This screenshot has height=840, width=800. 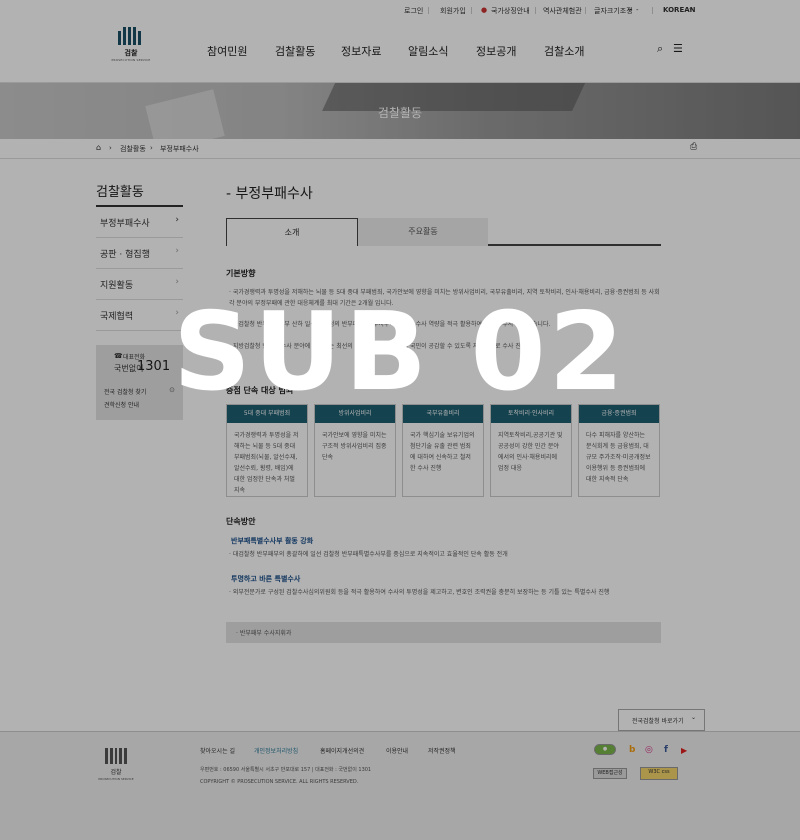 I want to click on sub-page-watermark: SUB 02, so click(x=400, y=352).